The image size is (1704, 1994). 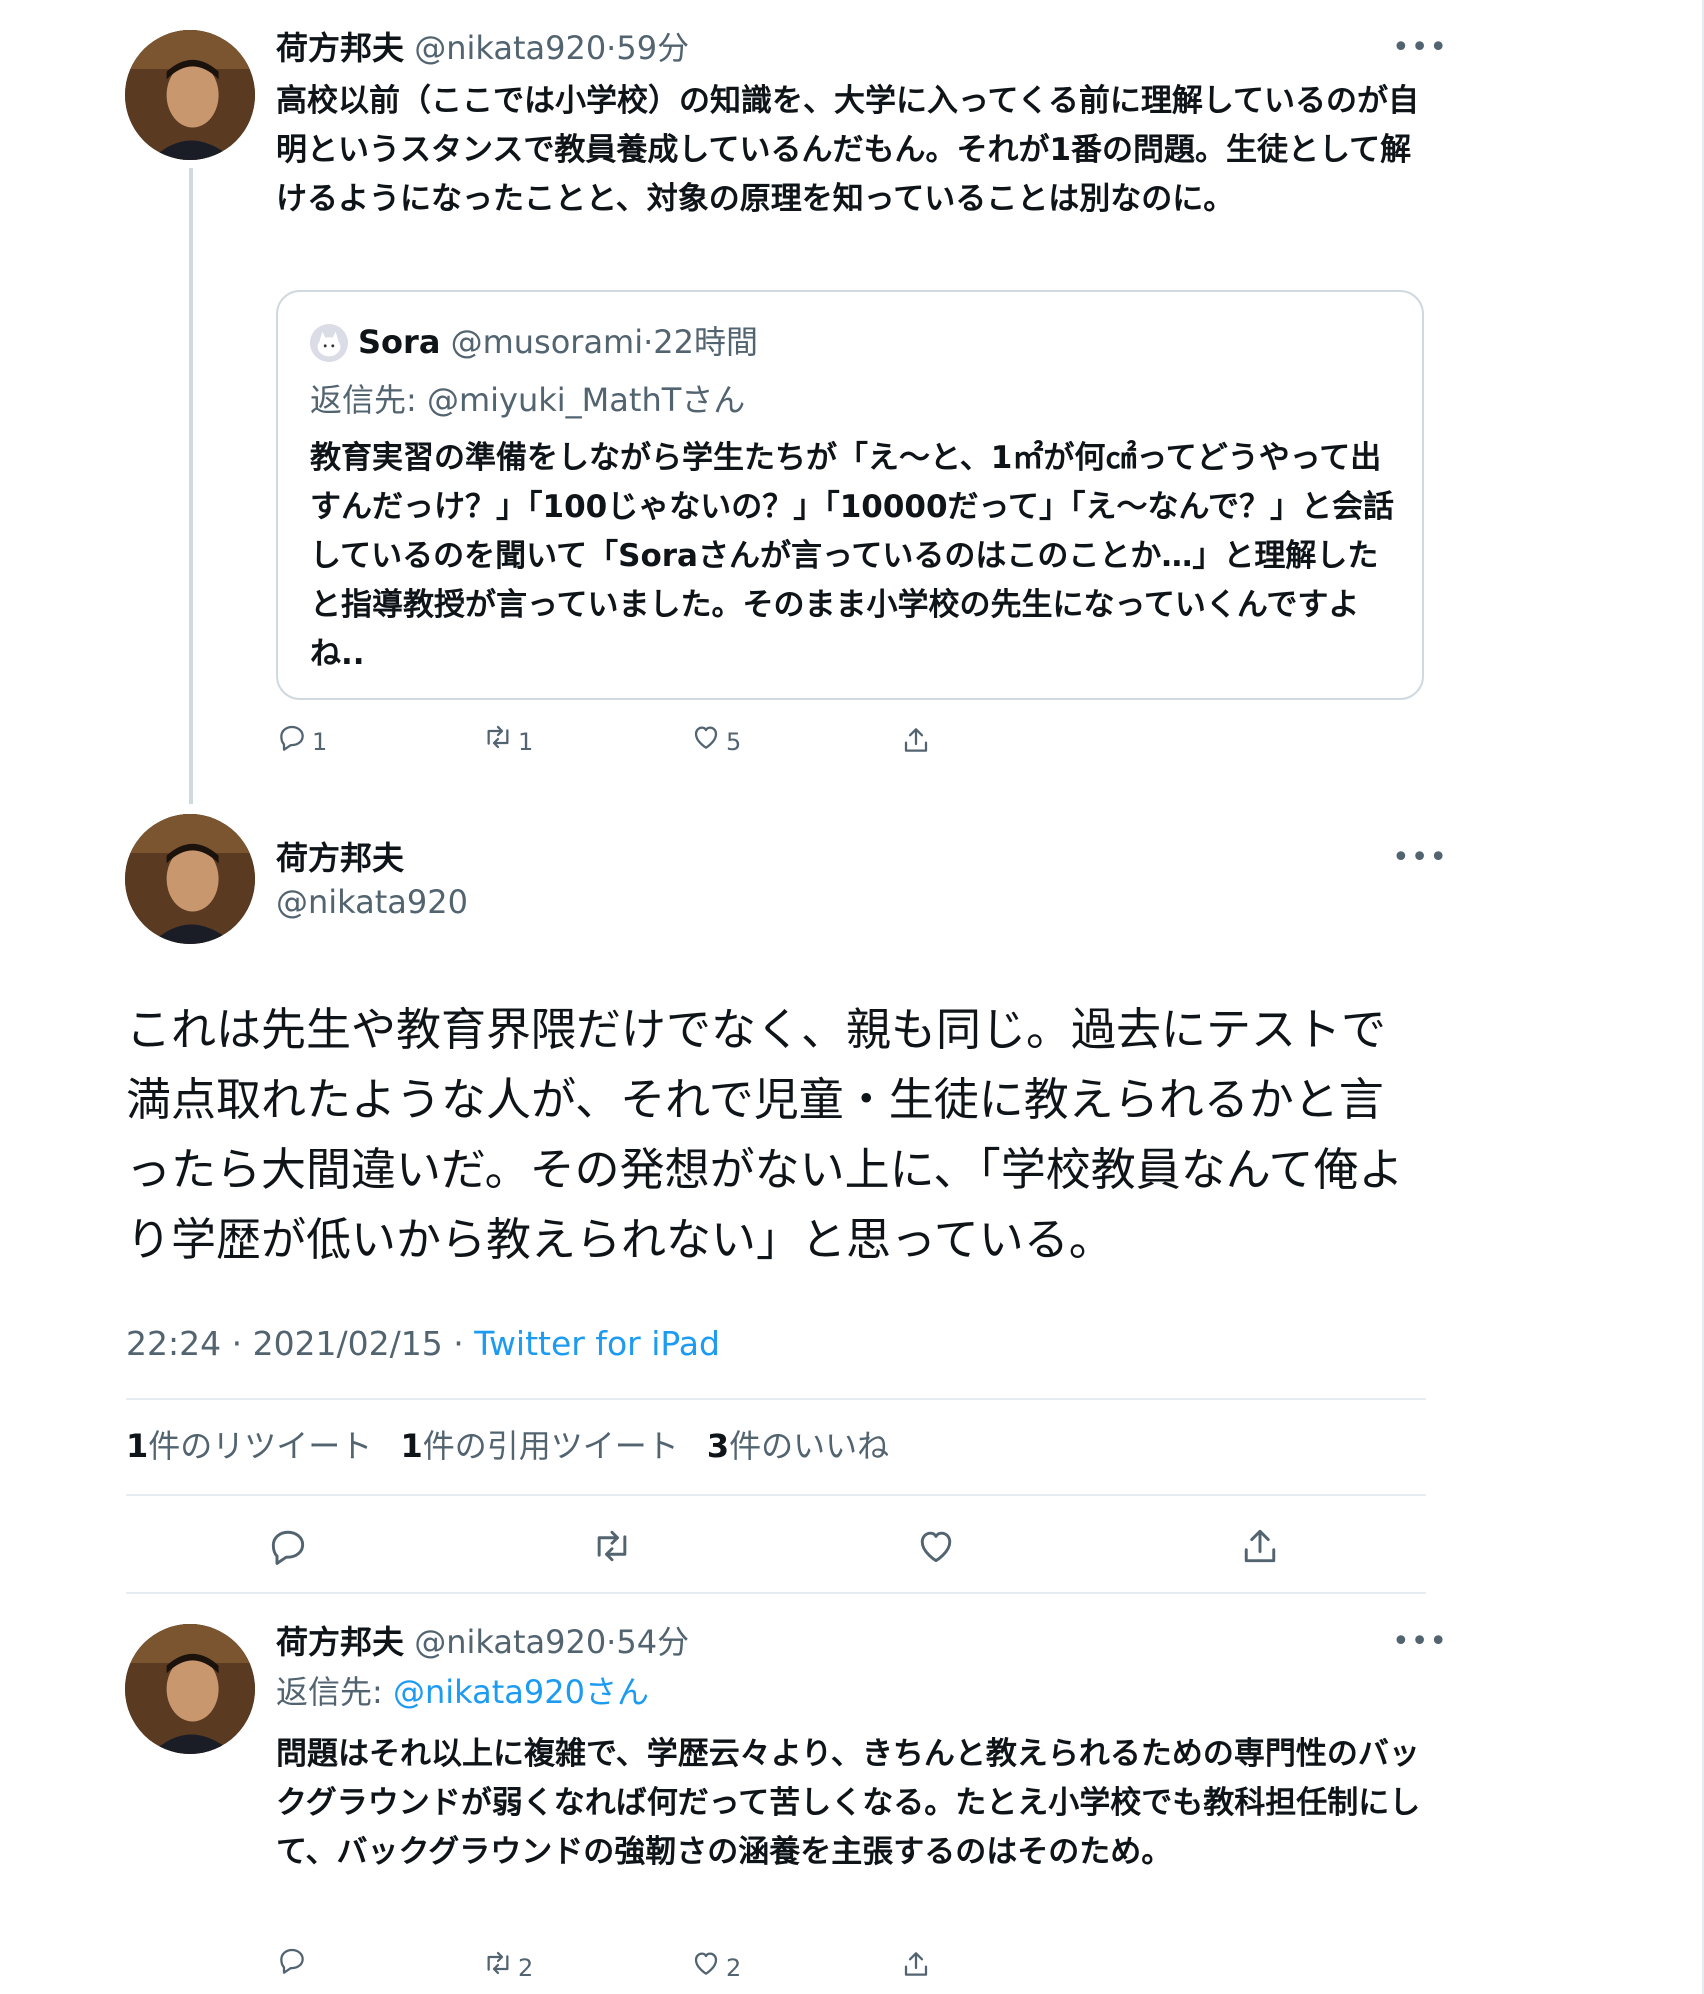 I want to click on like-count: 5, so click(x=734, y=742).